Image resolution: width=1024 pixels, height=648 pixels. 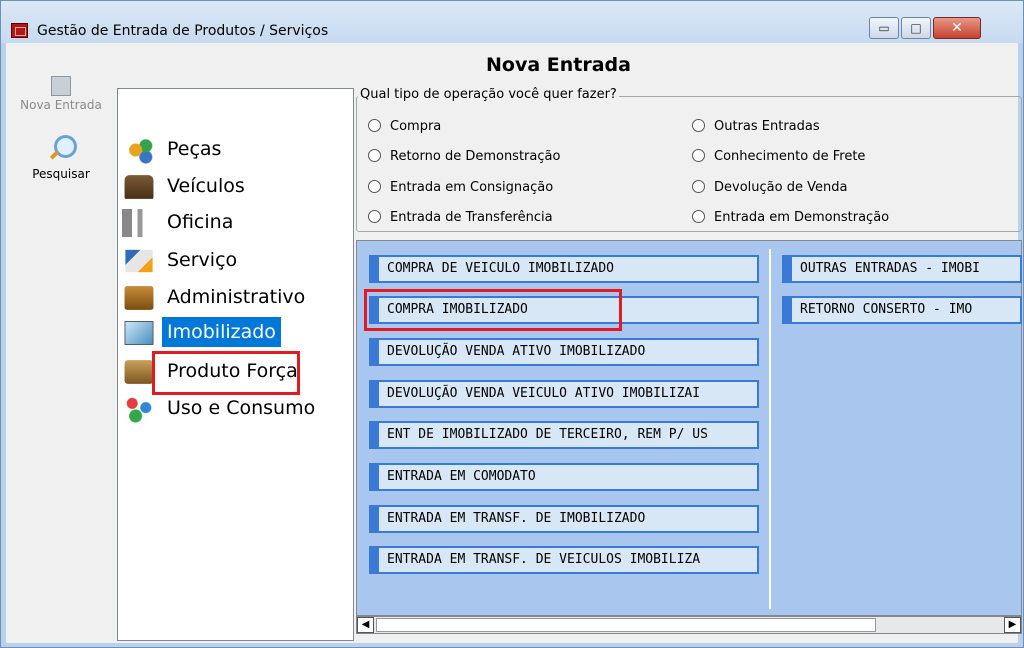 I want to click on operation-label: ENTRADA EM TRANSF. DE VEICULOS IMOBILIZA, so click(x=544, y=559).